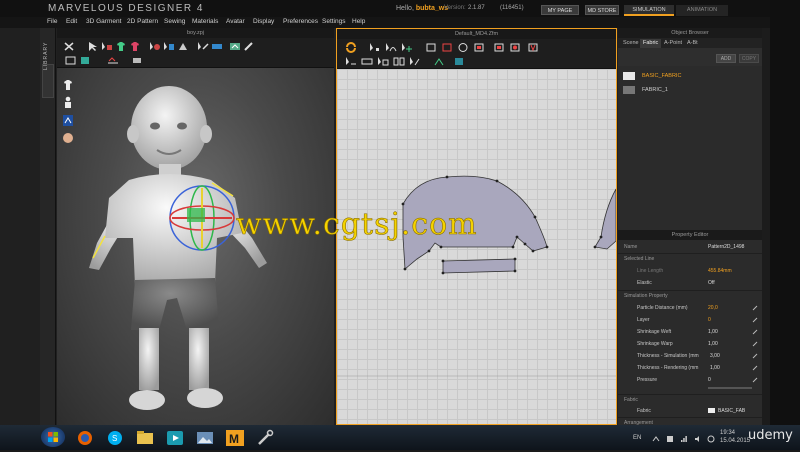 The image size is (800, 452). What do you see at coordinates (175, 438) in the screenshot?
I see `media-player-icon` at bounding box center [175, 438].